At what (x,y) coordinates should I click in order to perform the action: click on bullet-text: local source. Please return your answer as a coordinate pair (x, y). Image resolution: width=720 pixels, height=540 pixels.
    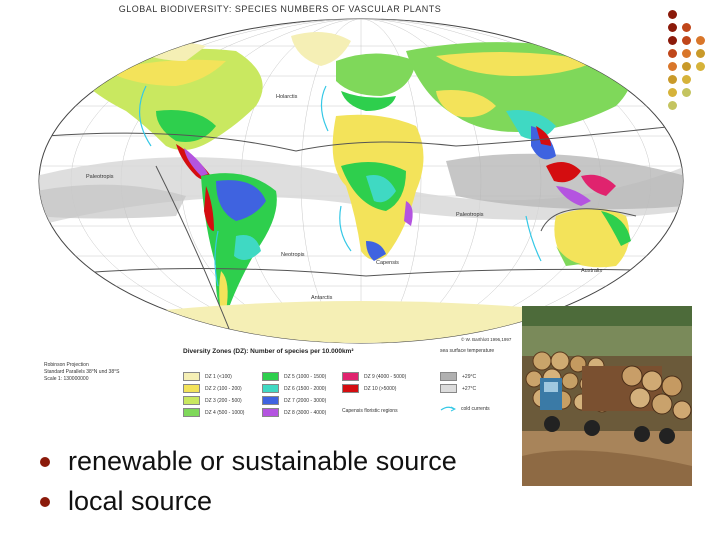
    Looking at the image, I should click on (140, 501).